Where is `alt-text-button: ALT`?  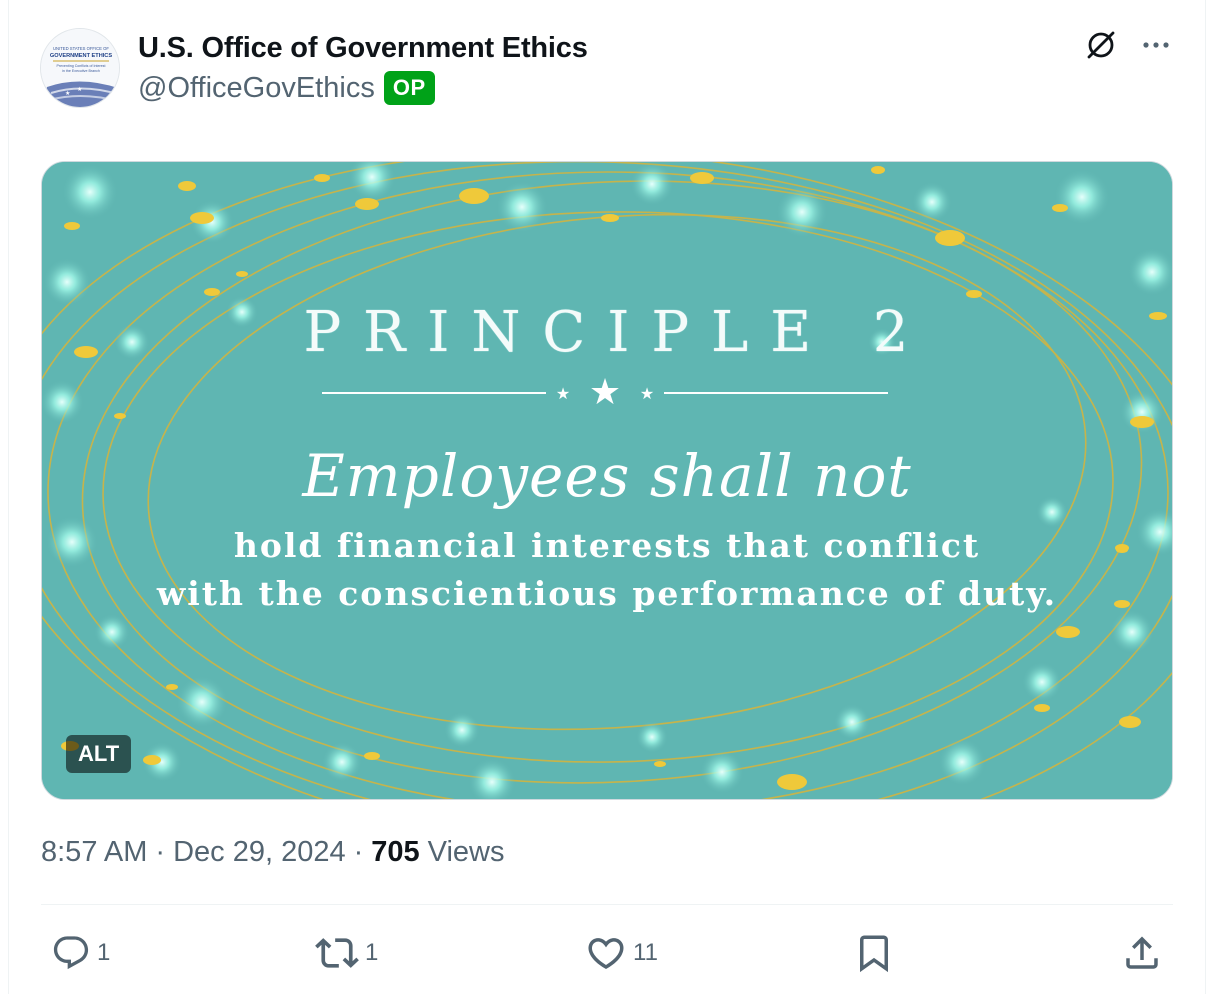 alt-text-button: ALT is located at coordinates (99, 754).